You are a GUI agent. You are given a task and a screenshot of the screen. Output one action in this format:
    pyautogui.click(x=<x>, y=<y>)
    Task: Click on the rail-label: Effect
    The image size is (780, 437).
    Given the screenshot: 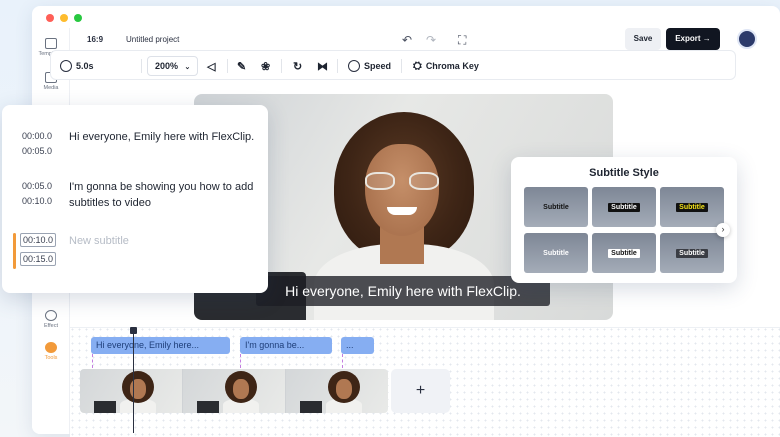 What is the action you would take?
    pyautogui.click(x=51, y=326)
    